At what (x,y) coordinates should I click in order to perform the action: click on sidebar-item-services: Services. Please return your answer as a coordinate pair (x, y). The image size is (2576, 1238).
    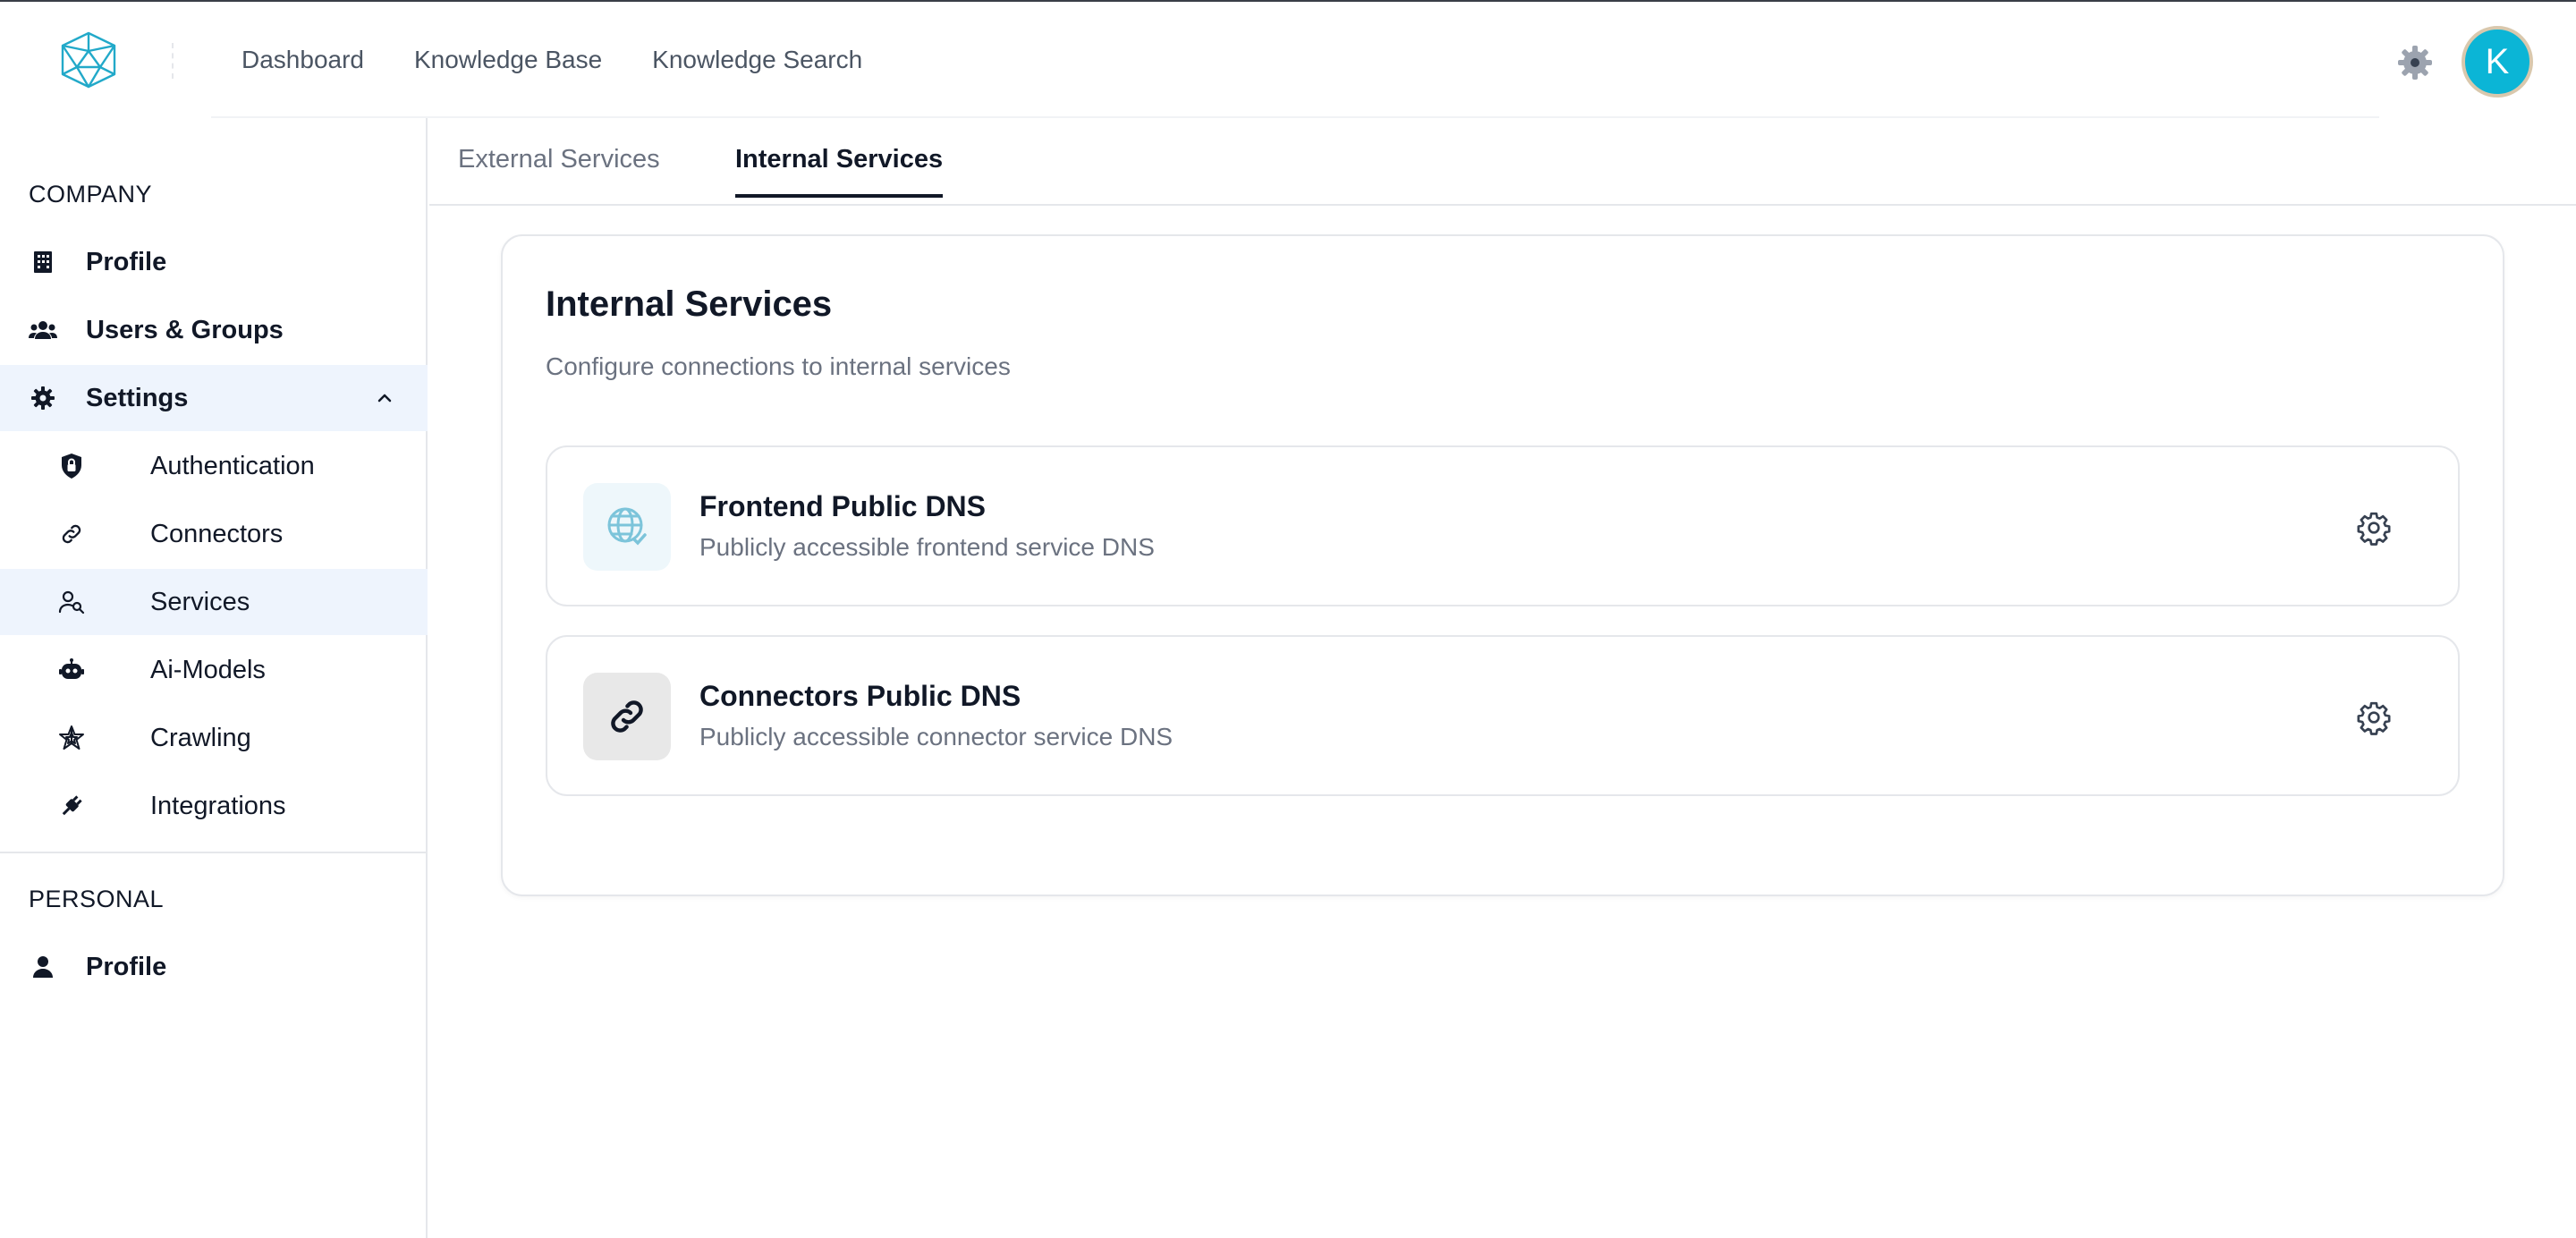
    Looking at the image, I should click on (214, 602).